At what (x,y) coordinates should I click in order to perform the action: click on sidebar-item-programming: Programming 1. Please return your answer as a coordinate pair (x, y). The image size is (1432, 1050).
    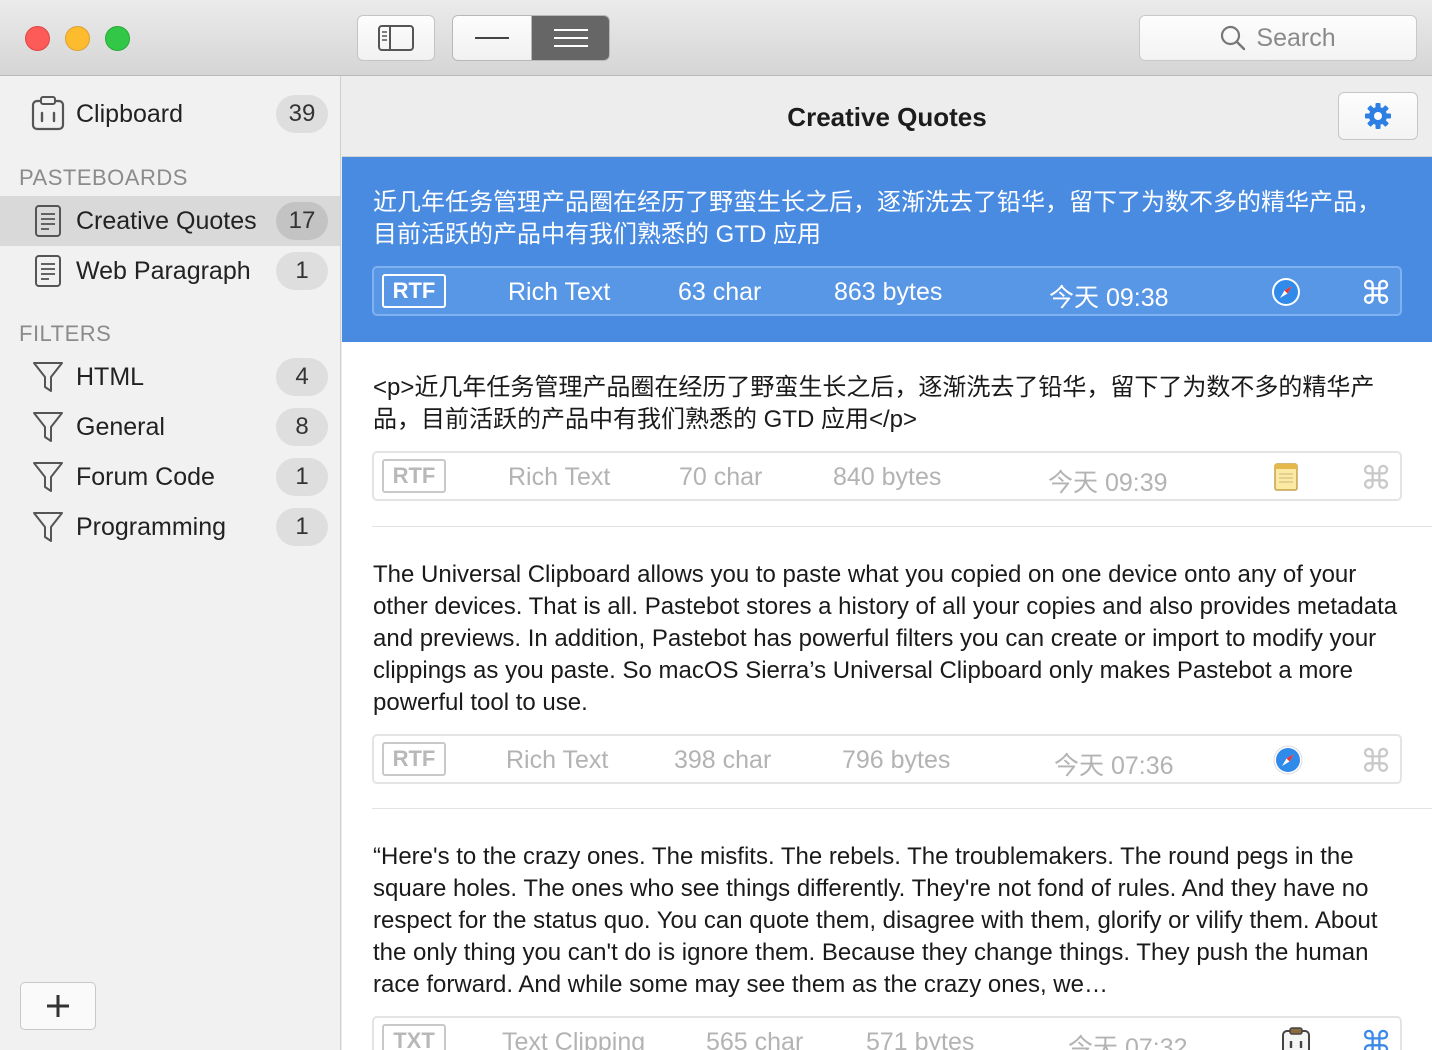
    Looking at the image, I should click on (170, 527).